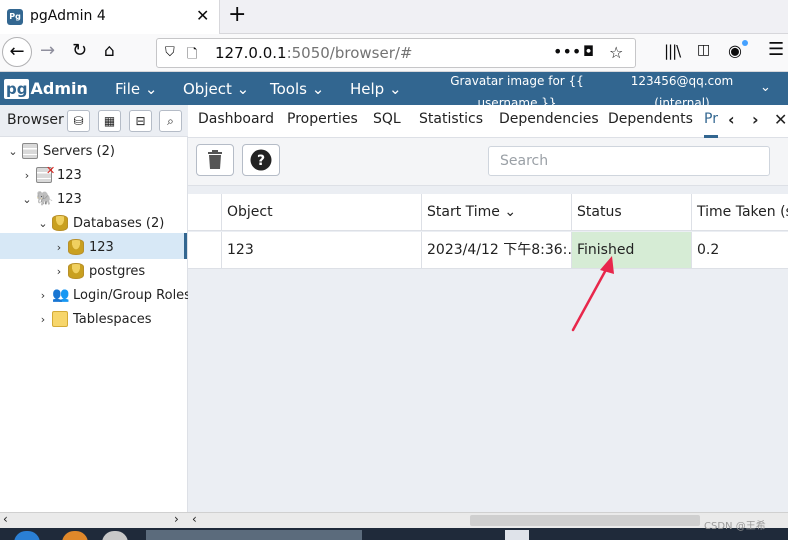 The width and height of the screenshot is (788, 540). What do you see at coordinates (207, 89) in the screenshot?
I see `menu-object-label: Object` at bounding box center [207, 89].